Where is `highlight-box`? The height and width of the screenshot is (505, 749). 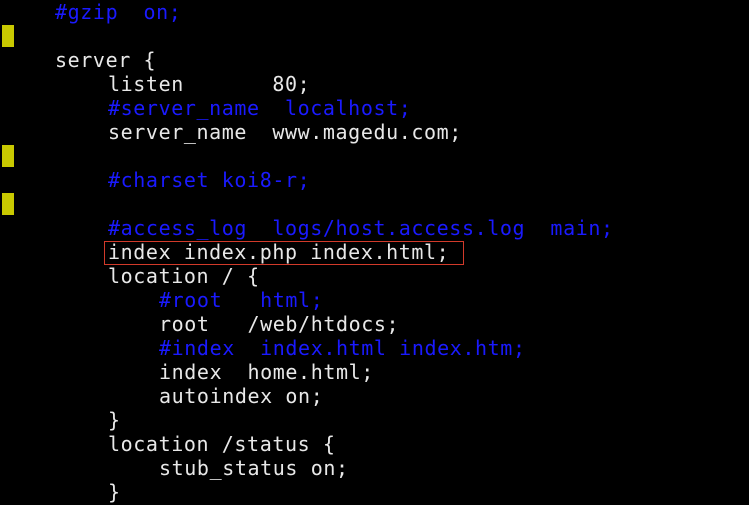 highlight-box is located at coordinates (284, 253).